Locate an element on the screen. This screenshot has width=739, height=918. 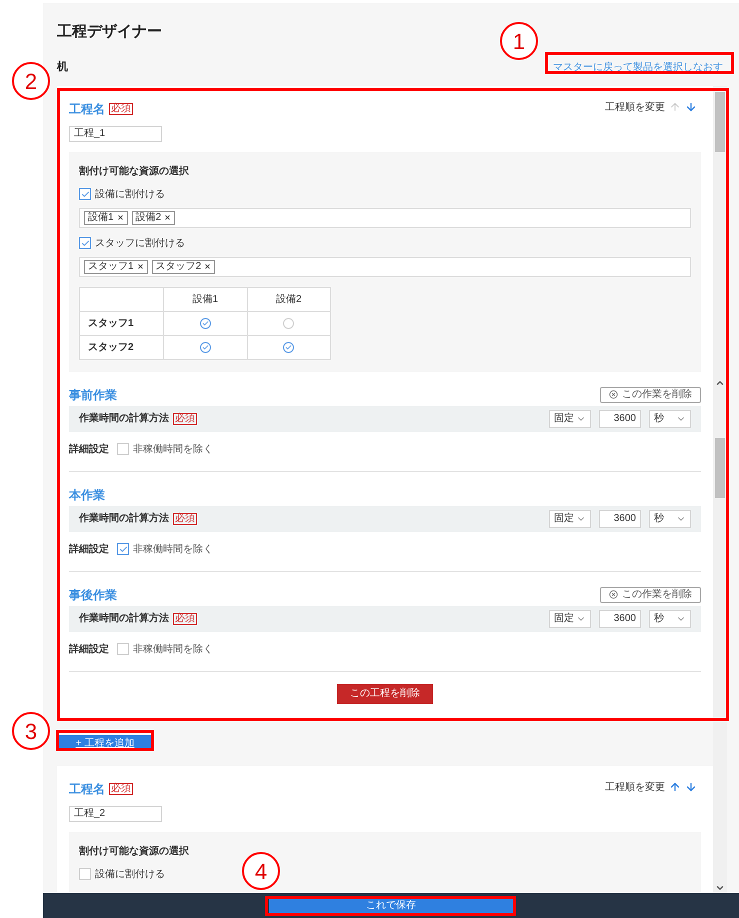
task-title: 事後作業 is located at coordinates (93, 595).